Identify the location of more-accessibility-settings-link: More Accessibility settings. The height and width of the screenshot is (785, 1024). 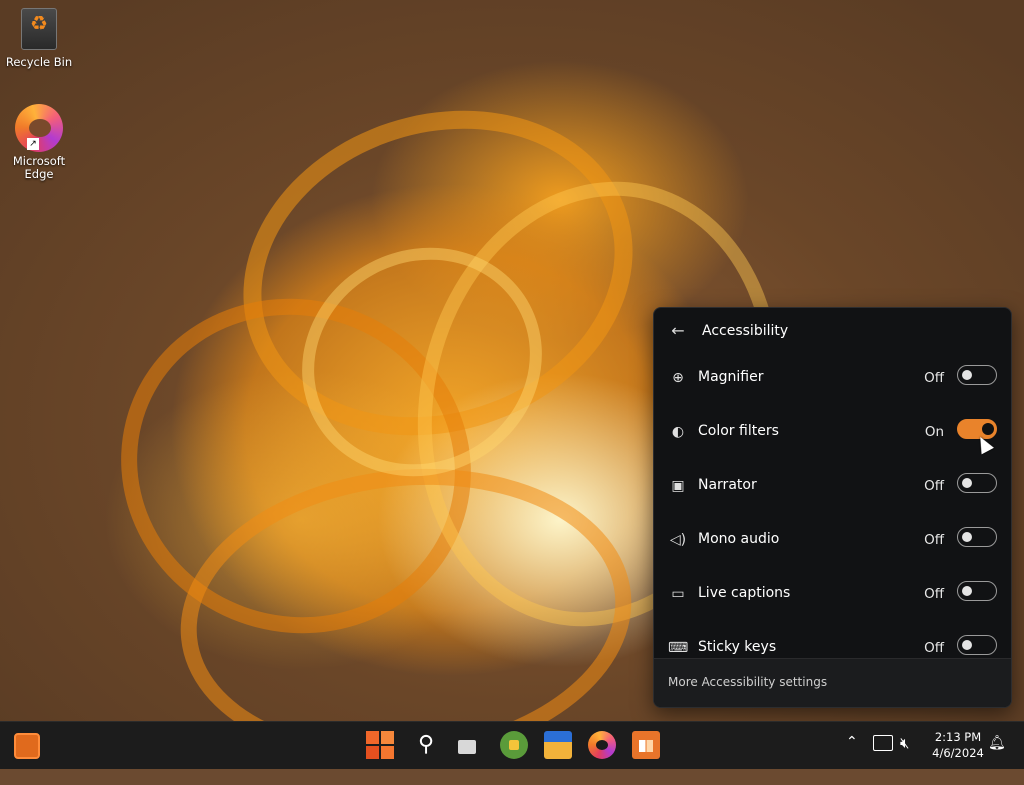
(747, 682).